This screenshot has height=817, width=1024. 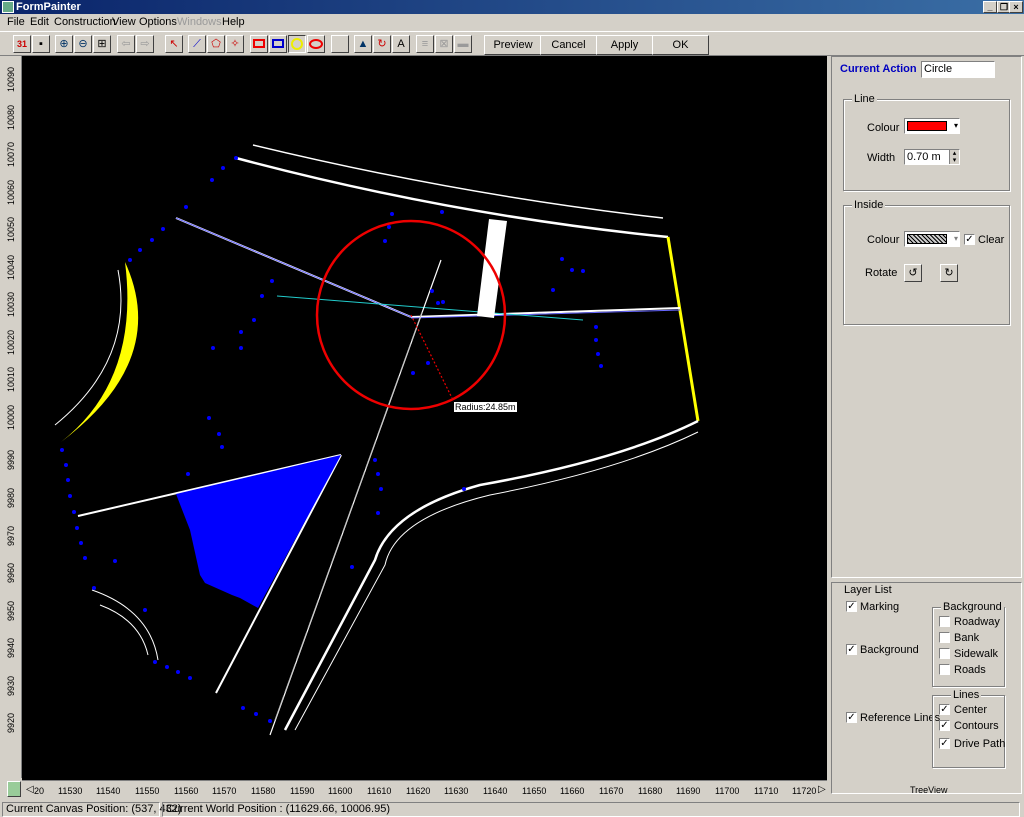 I want to click on y-tick: 10050, so click(x=11, y=229).